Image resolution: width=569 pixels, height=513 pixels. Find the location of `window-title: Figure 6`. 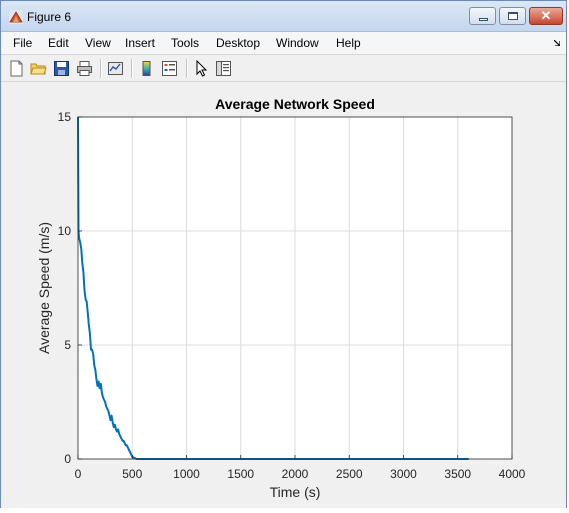

window-title: Figure 6 is located at coordinates (49, 17).